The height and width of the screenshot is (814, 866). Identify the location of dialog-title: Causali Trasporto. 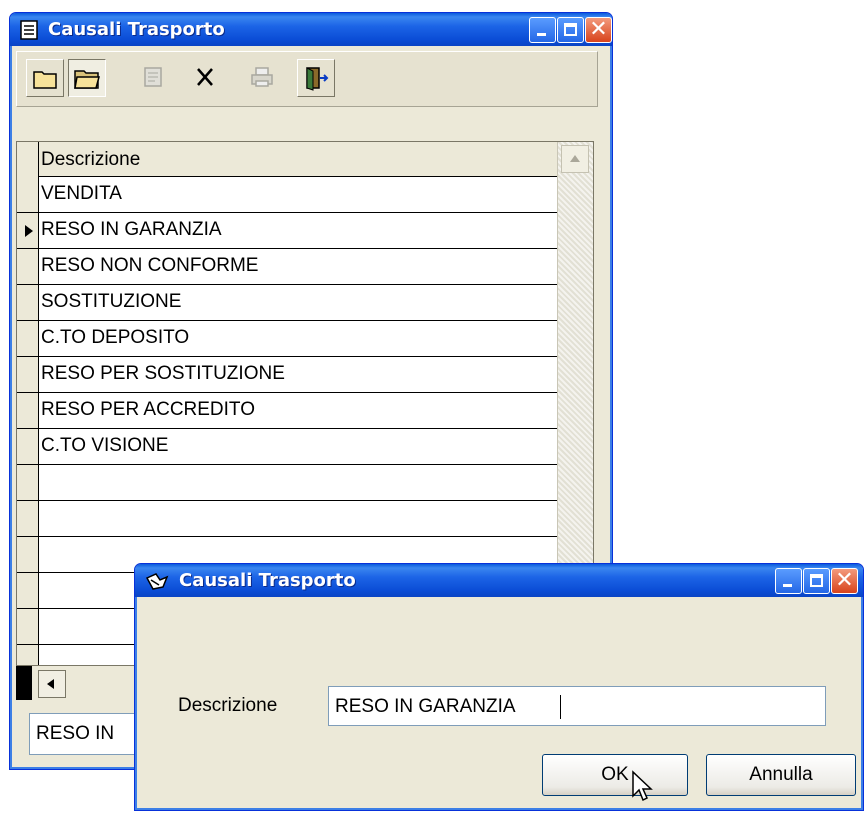
(267, 580).